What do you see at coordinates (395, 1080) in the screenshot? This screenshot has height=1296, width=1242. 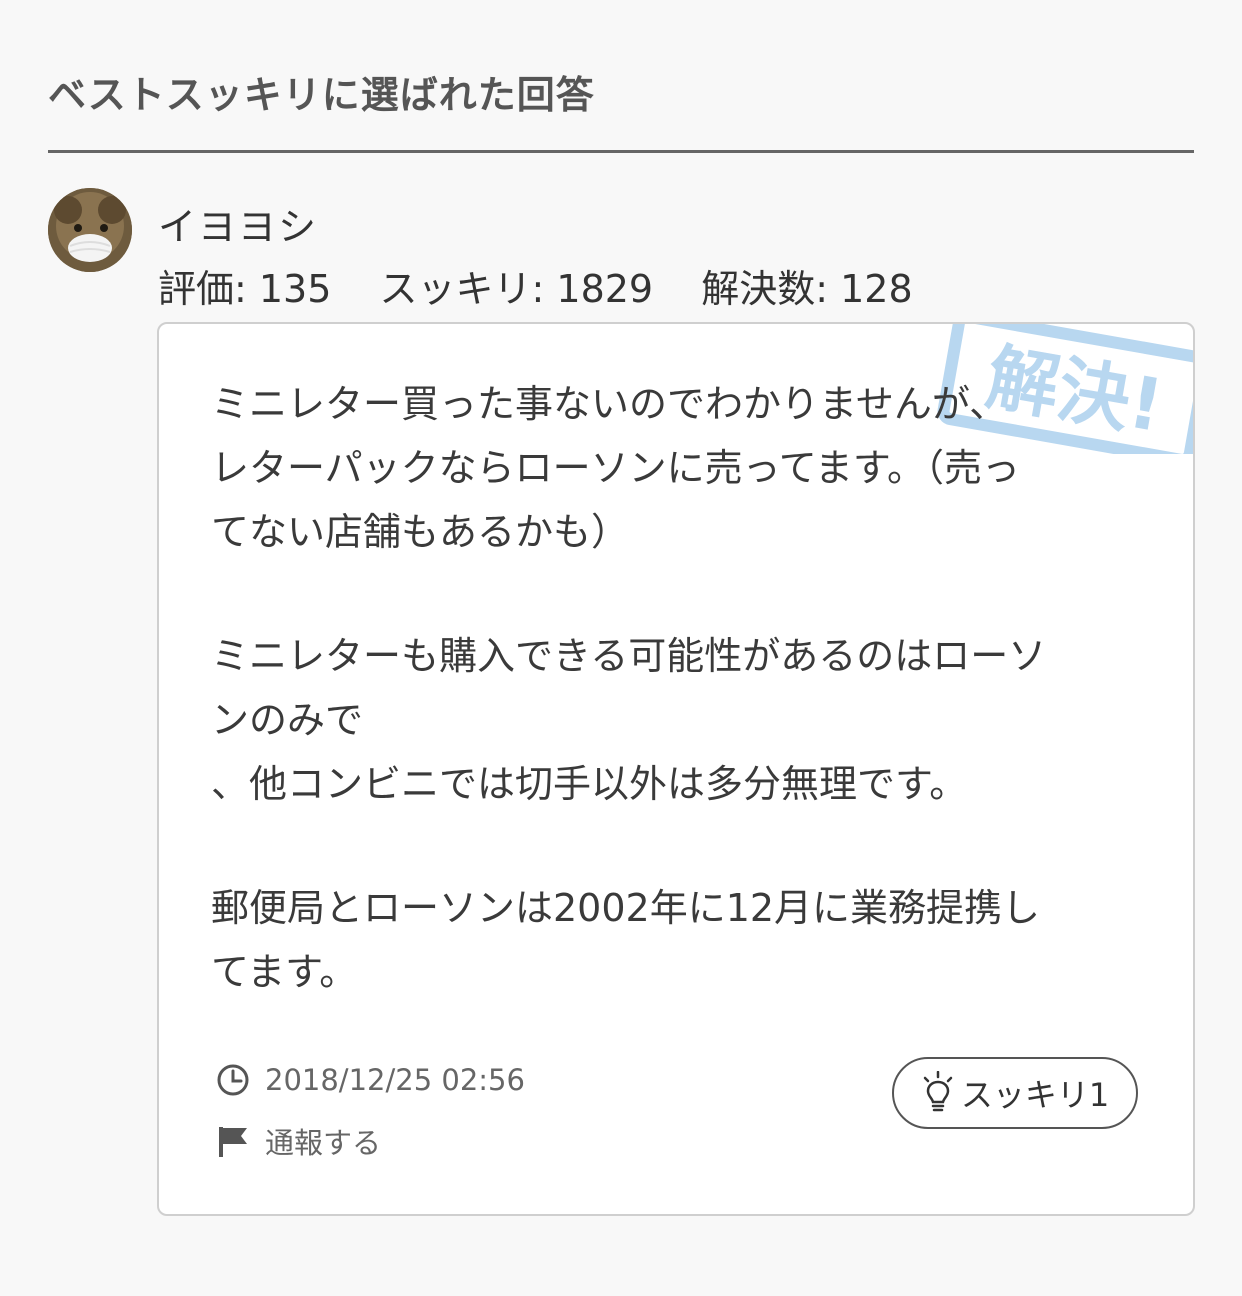 I see `timestamp-text: 2018/12/25 02:56` at bounding box center [395, 1080].